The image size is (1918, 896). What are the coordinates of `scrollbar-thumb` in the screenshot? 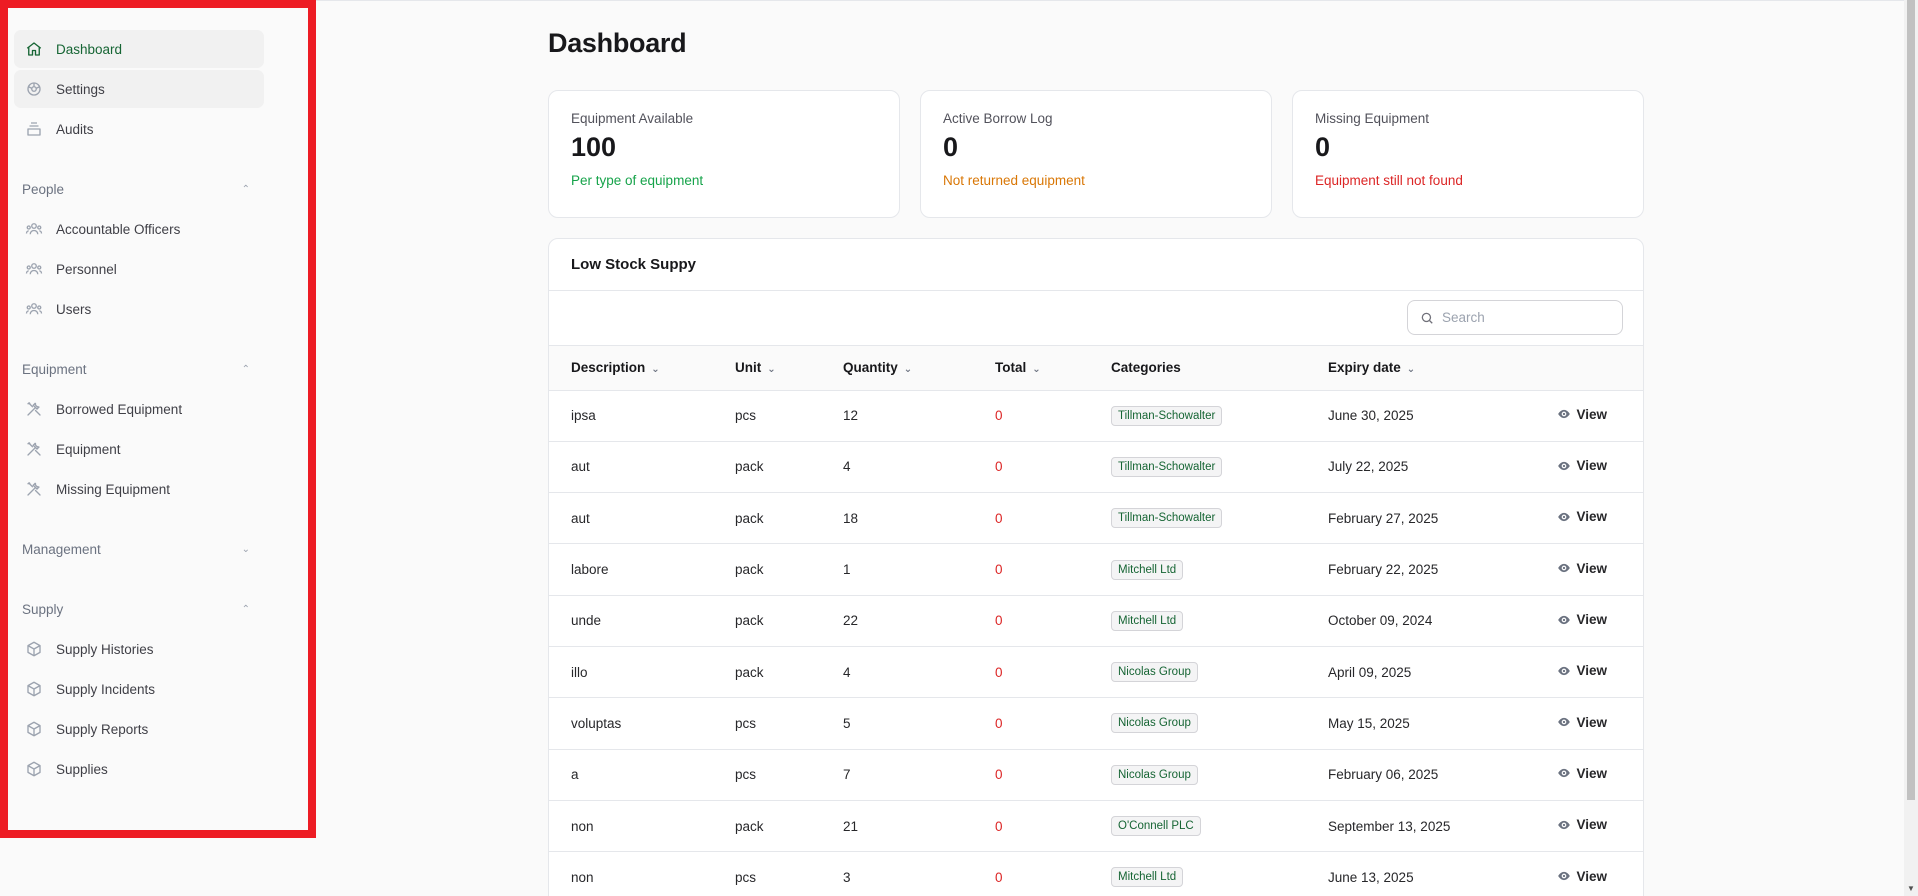 It's located at (1911, 400).